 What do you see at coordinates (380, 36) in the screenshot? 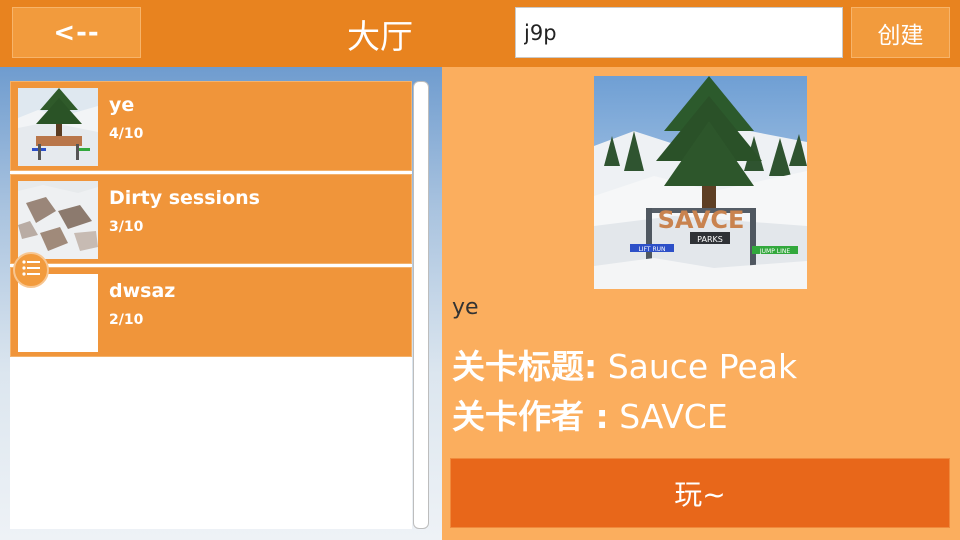
I see `page-title: 大厅` at bounding box center [380, 36].